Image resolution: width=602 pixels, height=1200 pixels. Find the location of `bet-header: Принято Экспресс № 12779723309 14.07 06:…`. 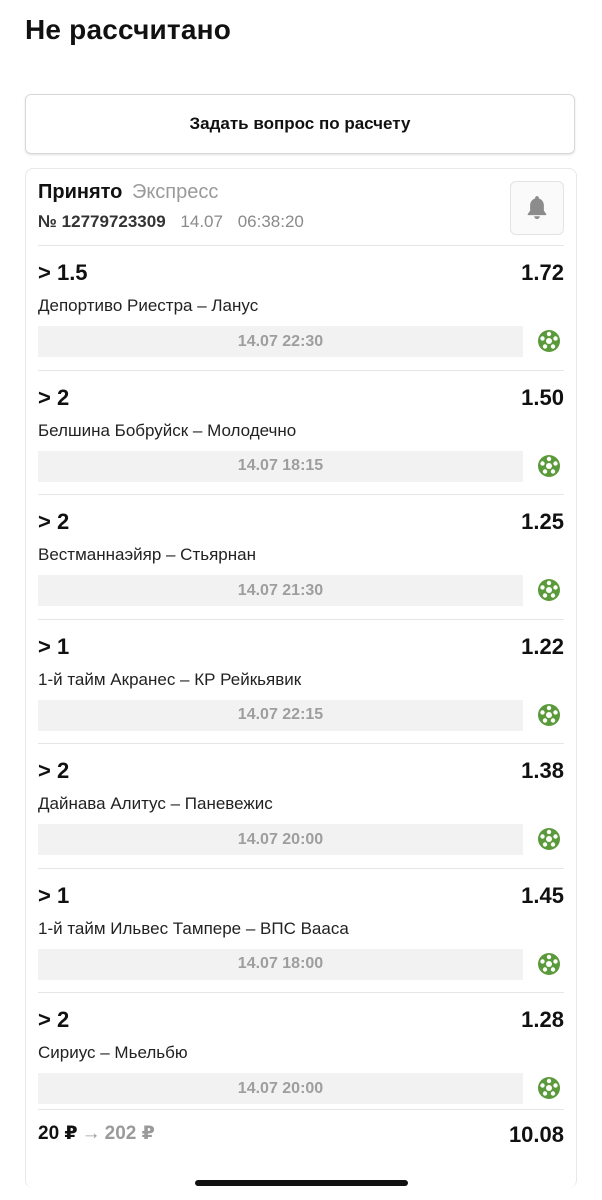

bet-header: Принято Экспресс № 12779723309 14.07 06:… is located at coordinates (301, 211).